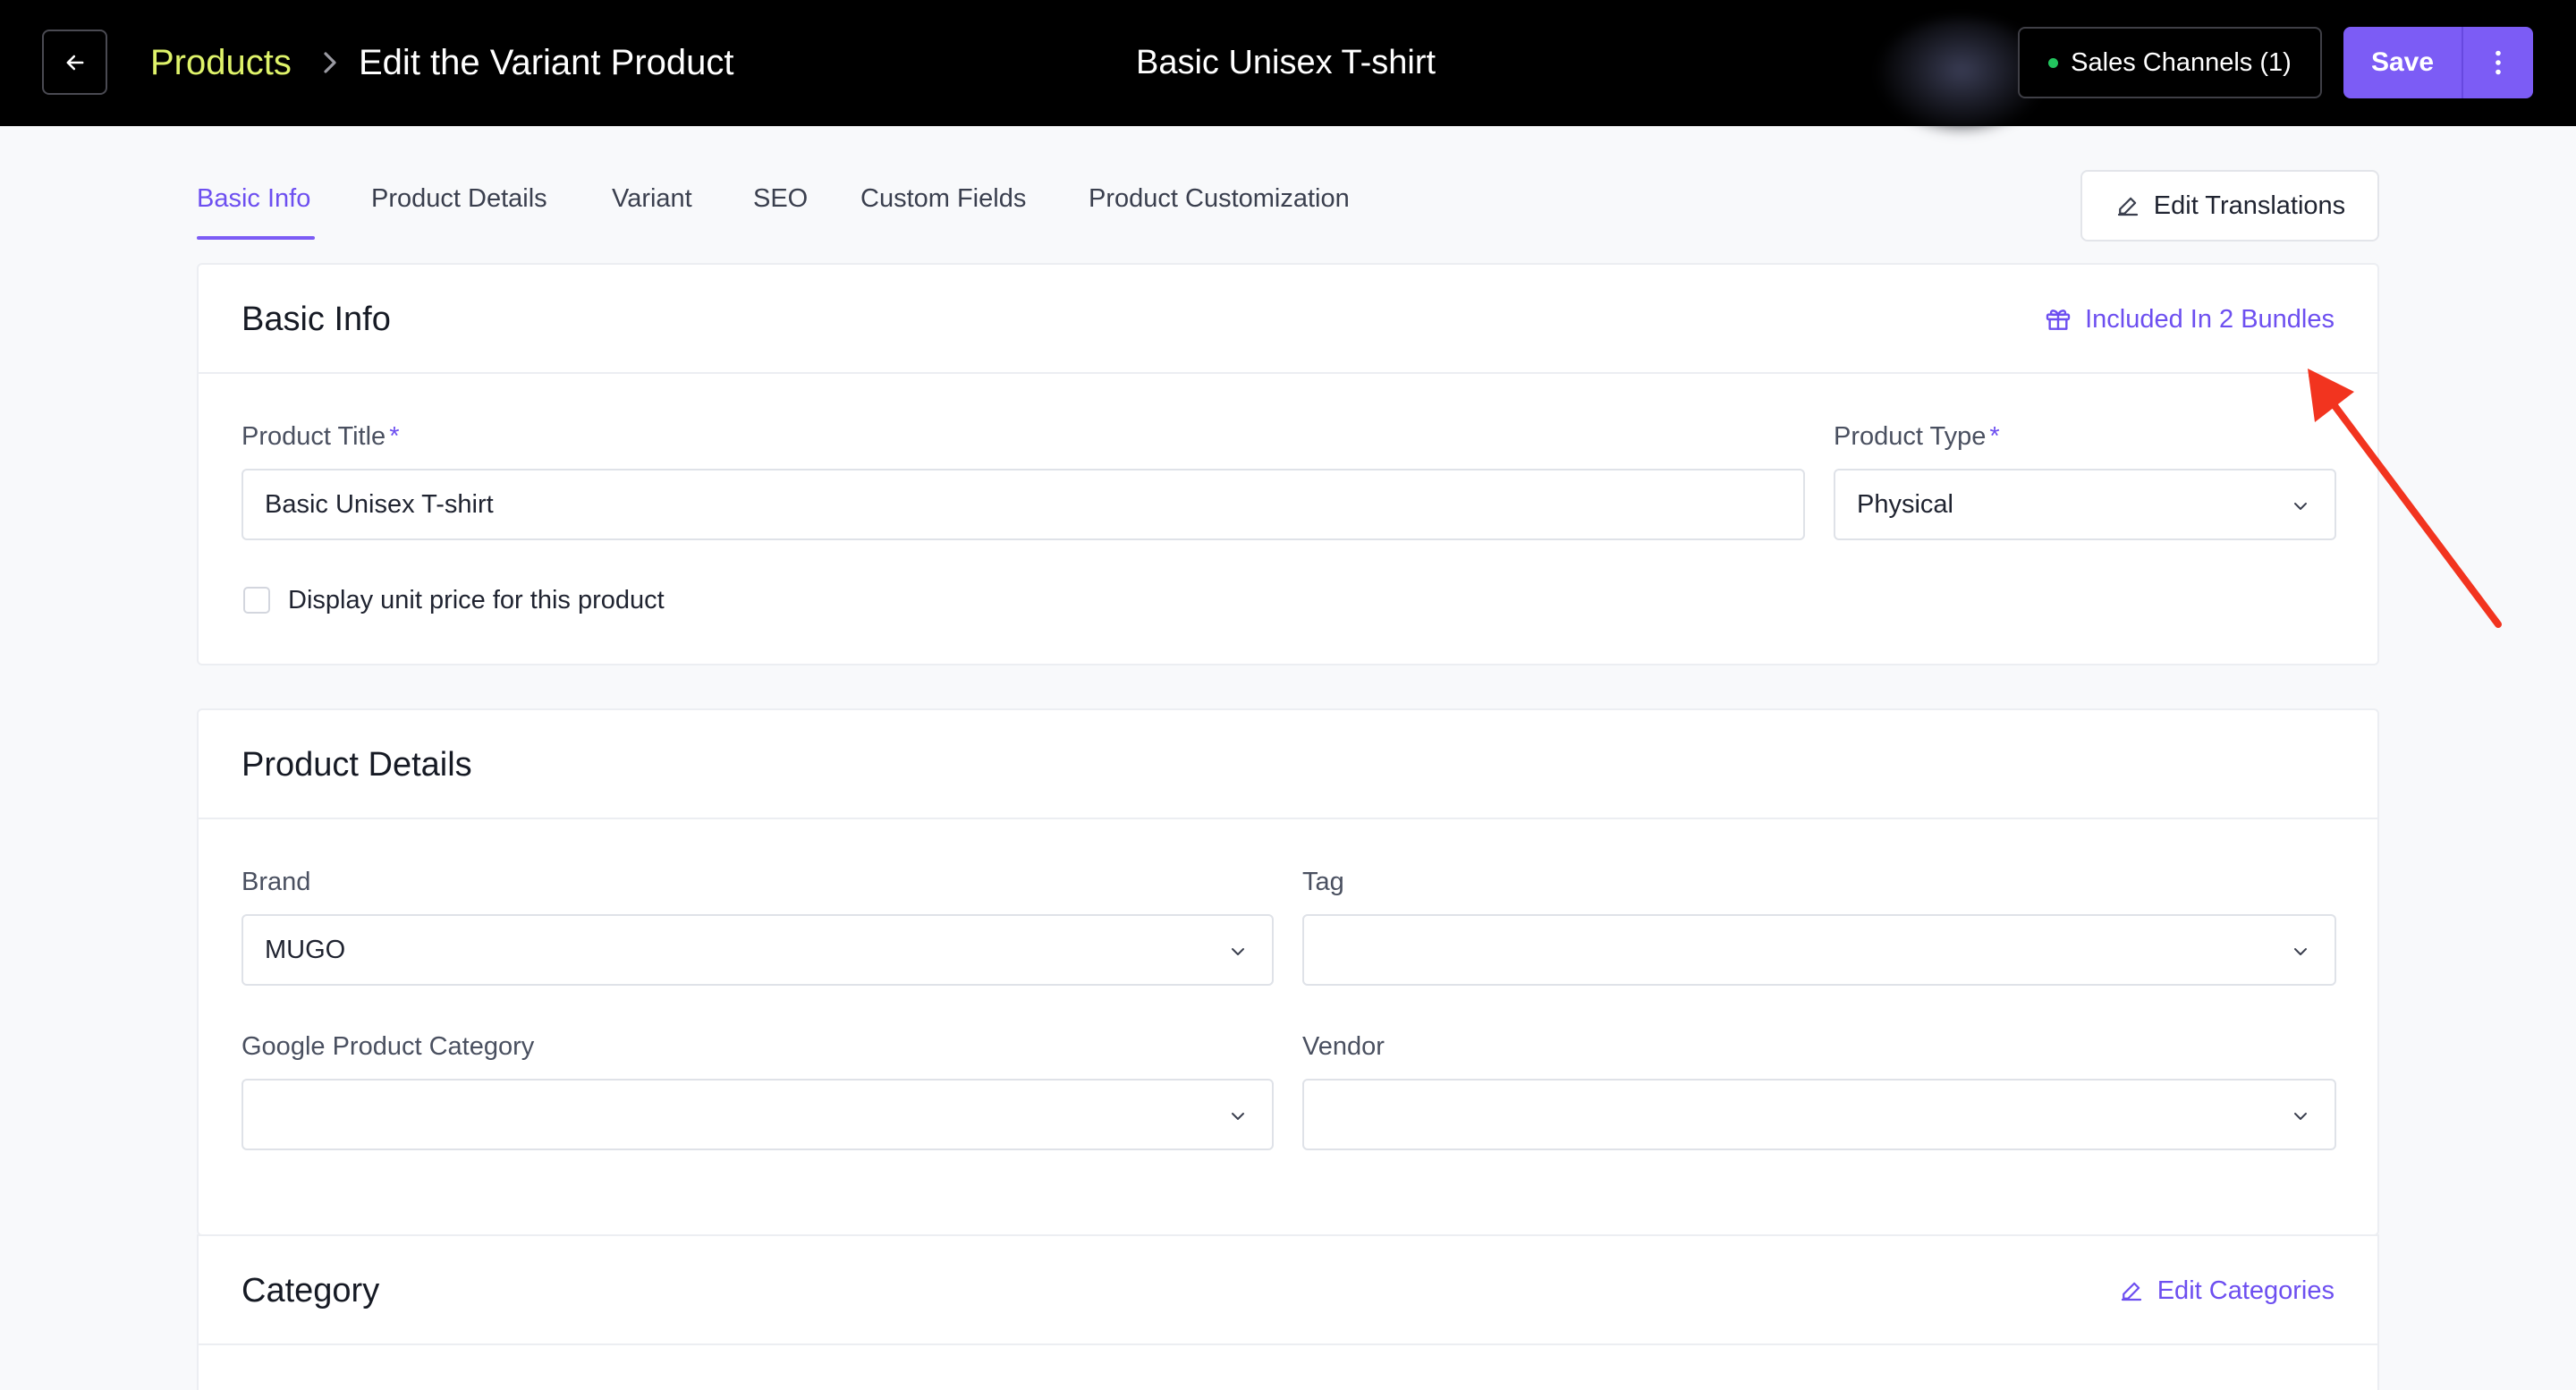 This screenshot has width=2576, height=1390. What do you see at coordinates (2405, 498) in the screenshot?
I see `annotation-arrow-icon` at bounding box center [2405, 498].